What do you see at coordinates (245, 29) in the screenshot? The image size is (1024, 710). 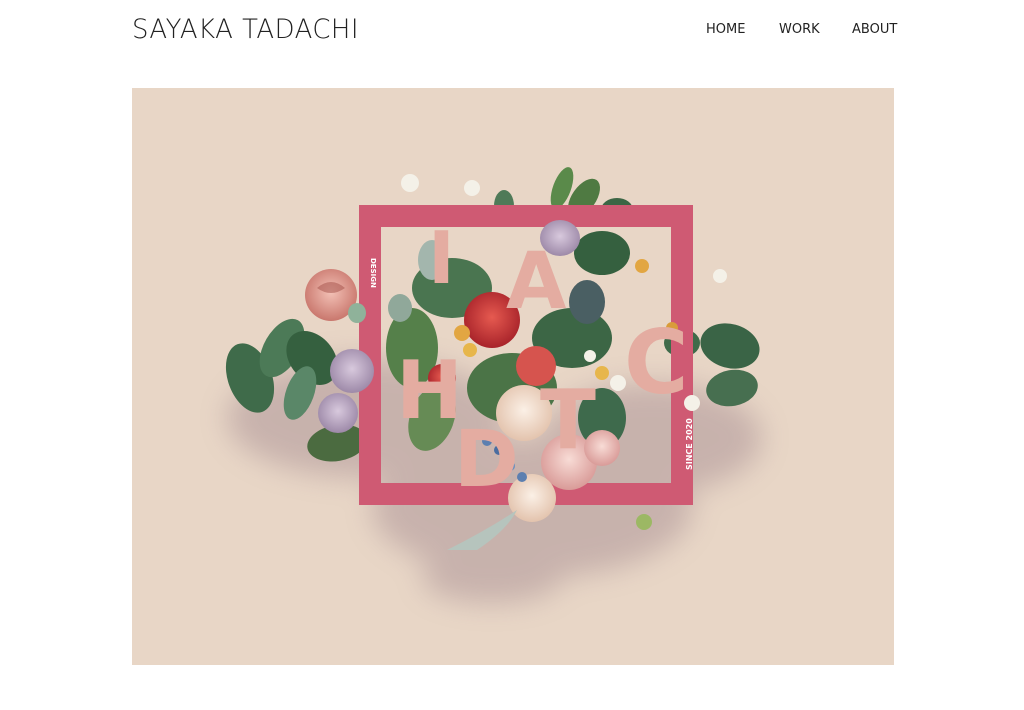 I see `site-title: SAYAKA TADACHI` at bounding box center [245, 29].